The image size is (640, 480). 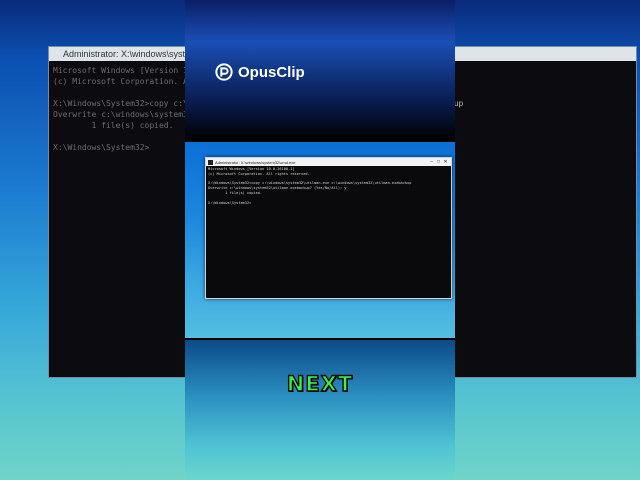 What do you see at coordinates (438, 162) in the screenshot?
I see `maximize-icon: □` at bounding box center [438, 162].